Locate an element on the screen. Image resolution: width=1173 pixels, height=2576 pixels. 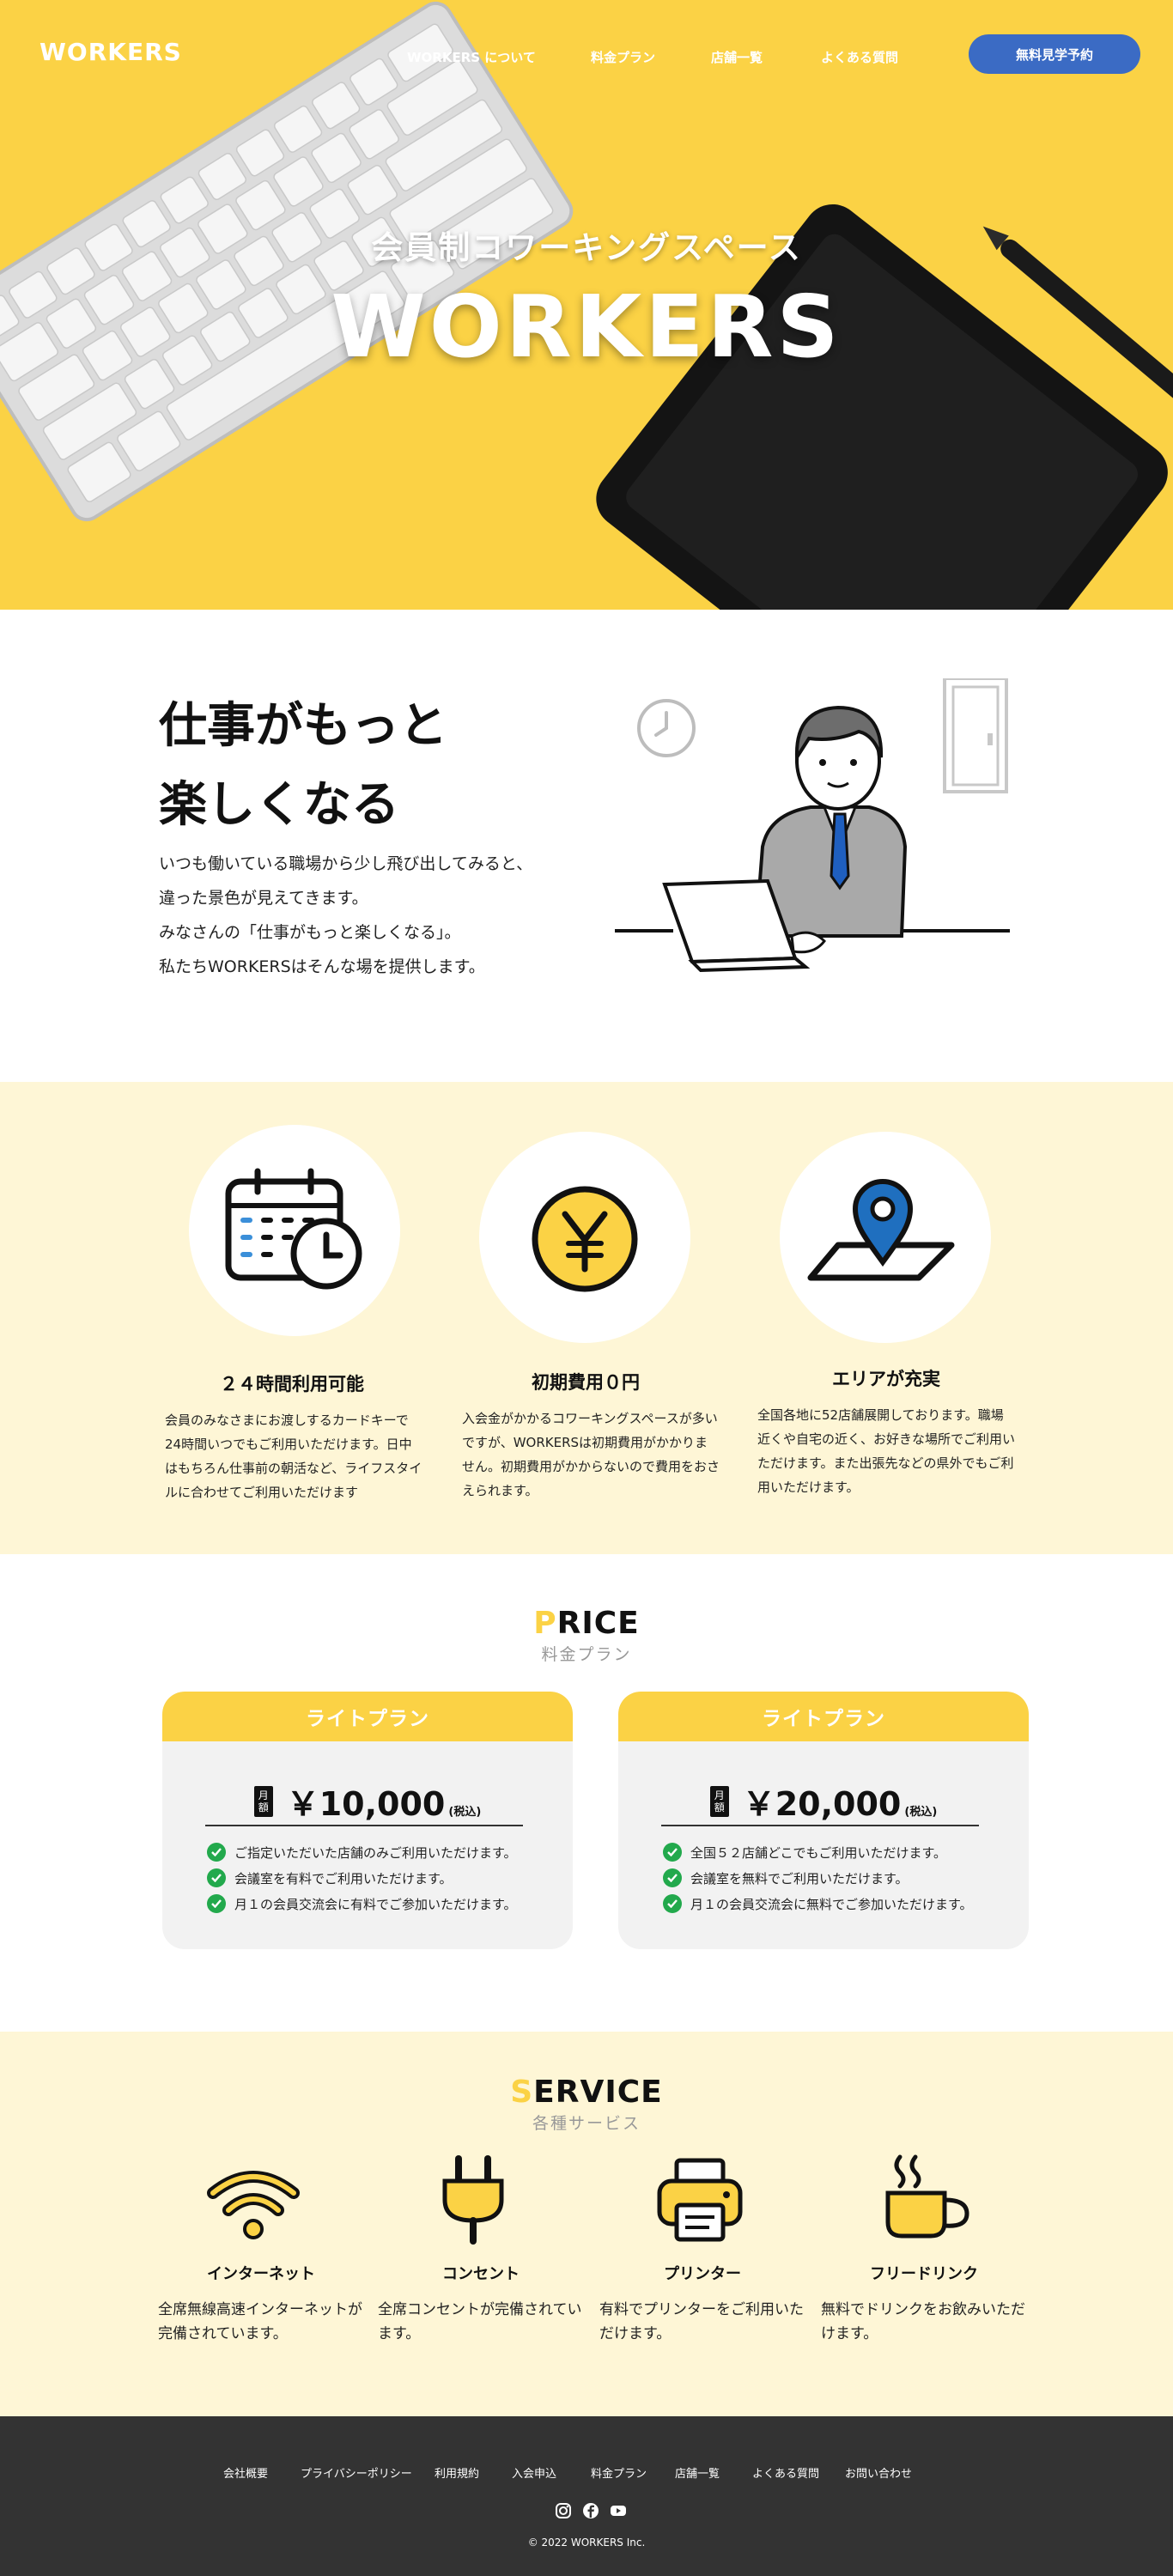
footer-link-stores: 店舗一覧 is located at coordinates (697, 2472).